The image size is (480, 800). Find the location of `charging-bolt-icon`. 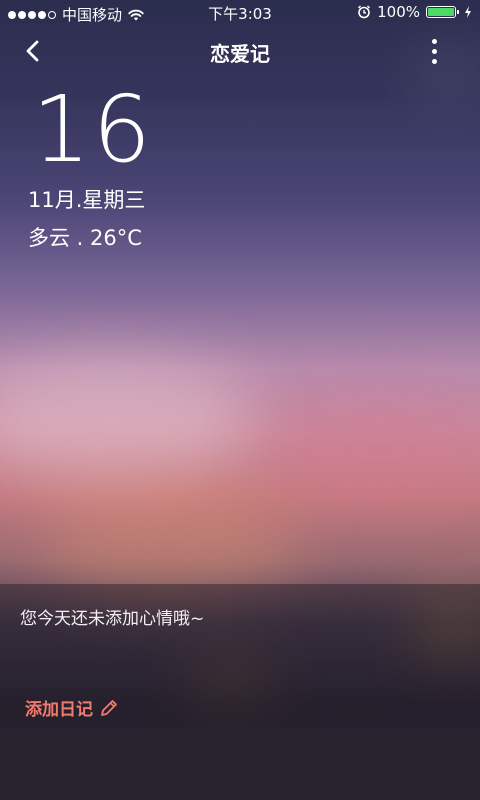

charging-bolt-icon is located at coordinates (468, 12).